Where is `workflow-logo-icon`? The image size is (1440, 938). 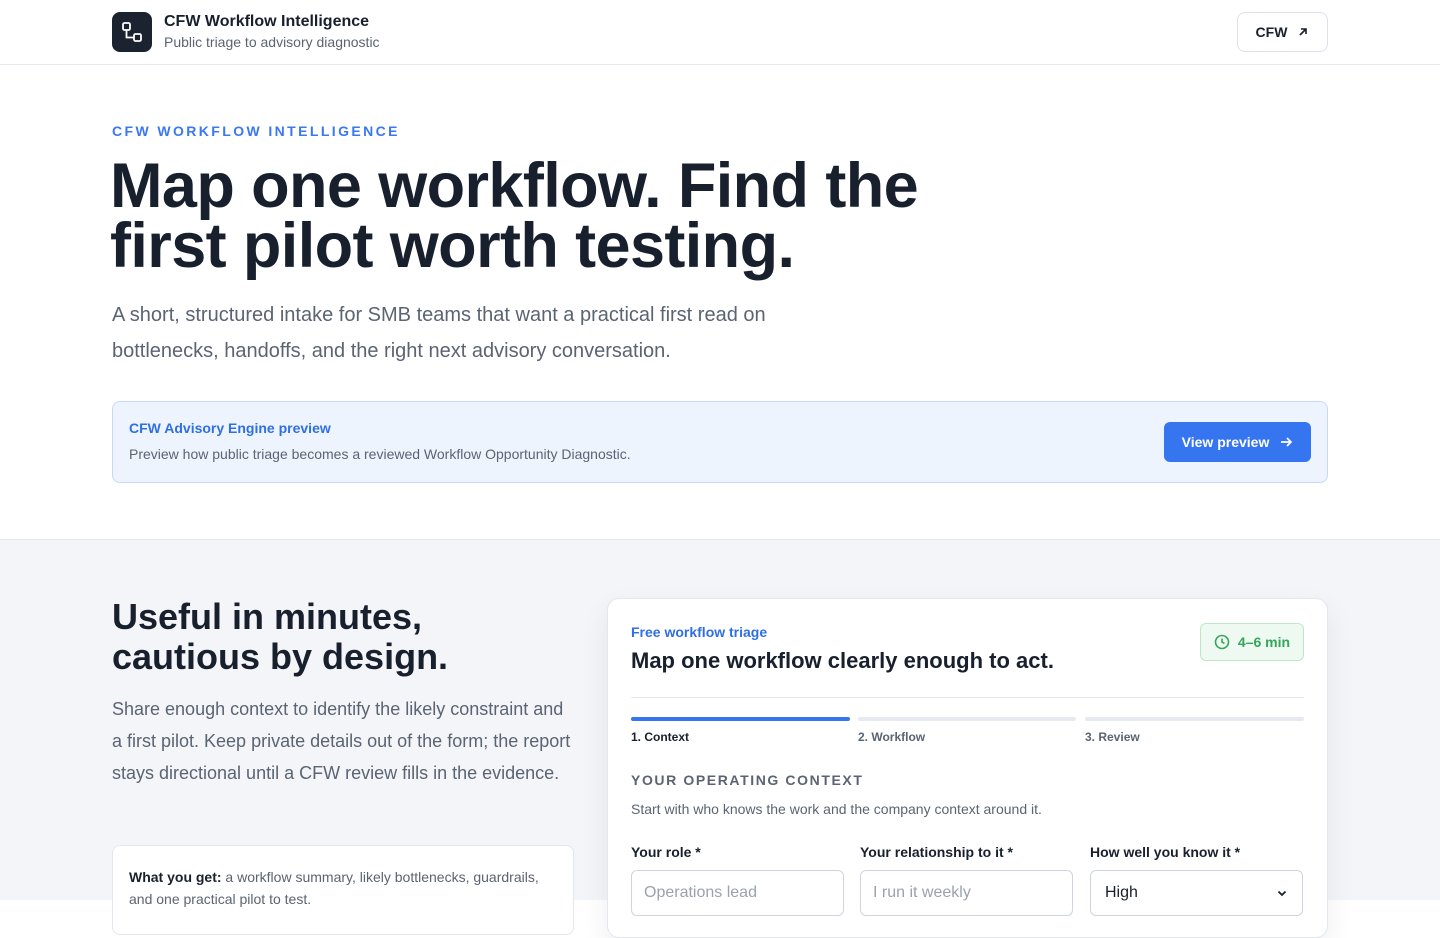 workflow-logo-icon is located at coordinates (132, 32).